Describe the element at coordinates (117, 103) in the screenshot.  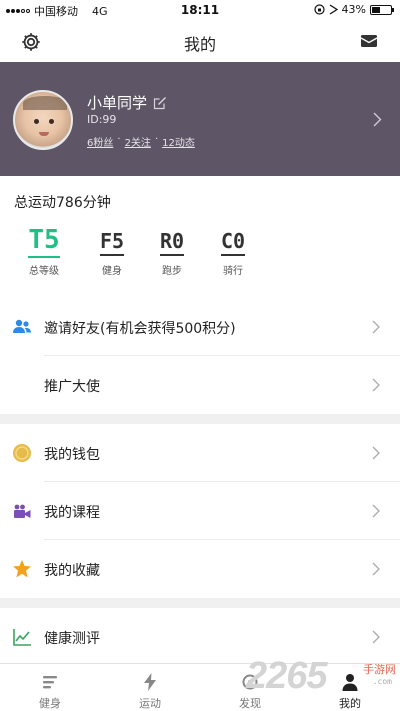
I see `profile-name: 小单同学` at that location.